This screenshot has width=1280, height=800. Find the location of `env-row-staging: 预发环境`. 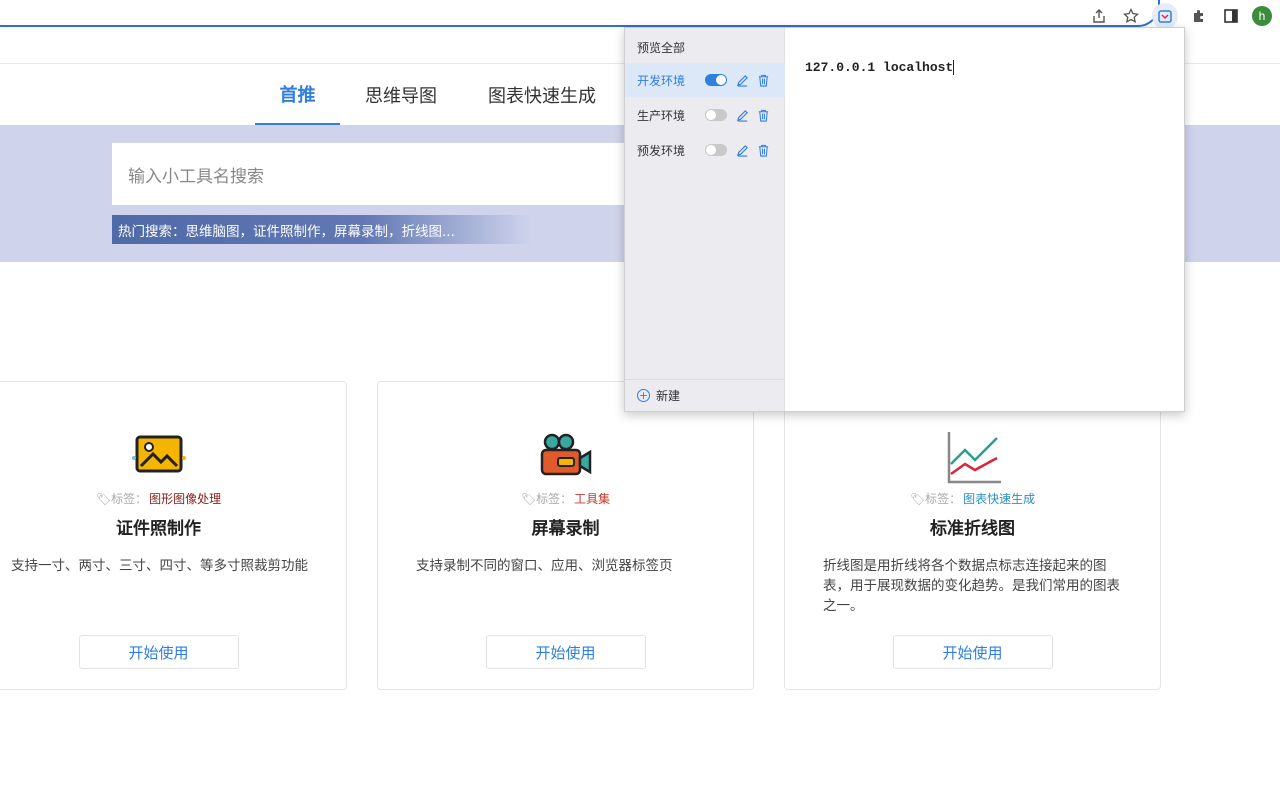

env-row-staging: 预发环境 is located at coordinates (705, 150).